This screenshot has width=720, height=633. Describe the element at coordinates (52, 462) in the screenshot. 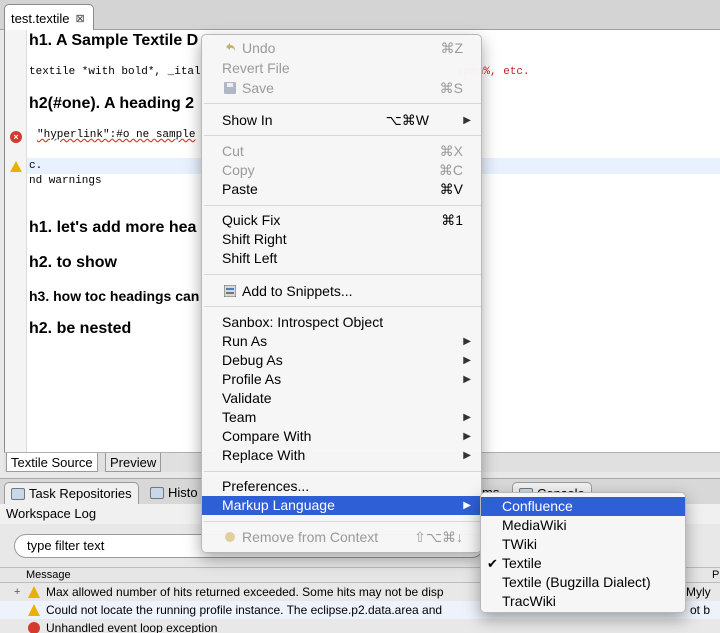

I see `tab-textile-source: Textile Source` at that location.